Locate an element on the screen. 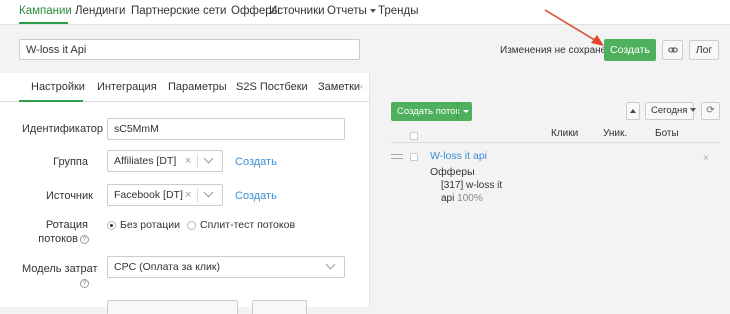  tab-settings: Настройки is located at coordinates (58, 87).